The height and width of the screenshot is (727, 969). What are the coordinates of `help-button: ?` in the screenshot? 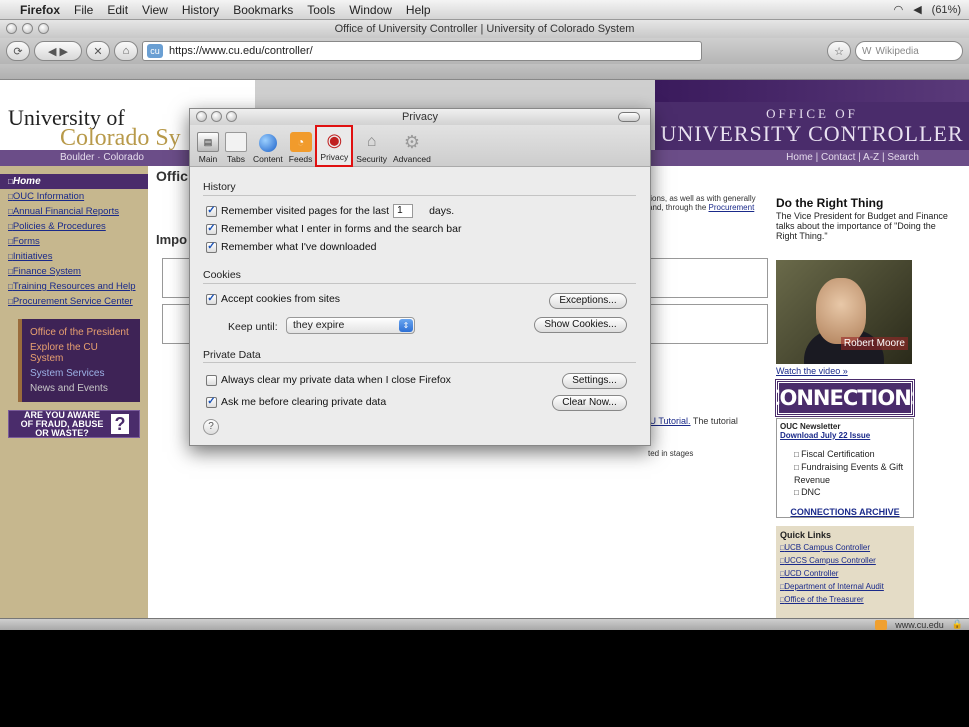 It's located at (211, 427).